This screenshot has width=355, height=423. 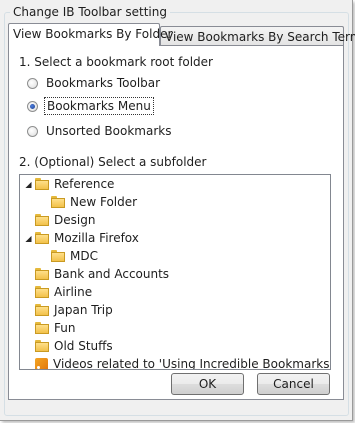 I want to click on tree-item-mozilla-firefox: ◢ Mozilla Firefox, so click(x=81, y=238).